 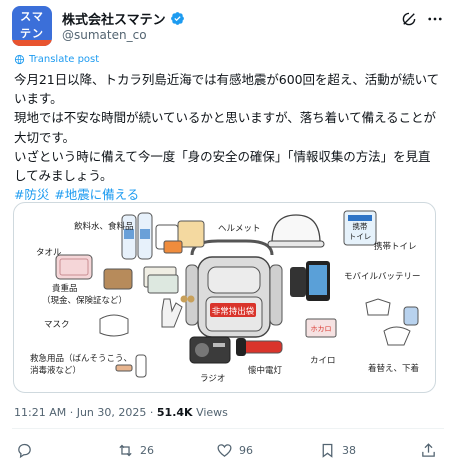 I want to click on label-first-aid-detail: 消毒液など）, so click(x=55, y=370).